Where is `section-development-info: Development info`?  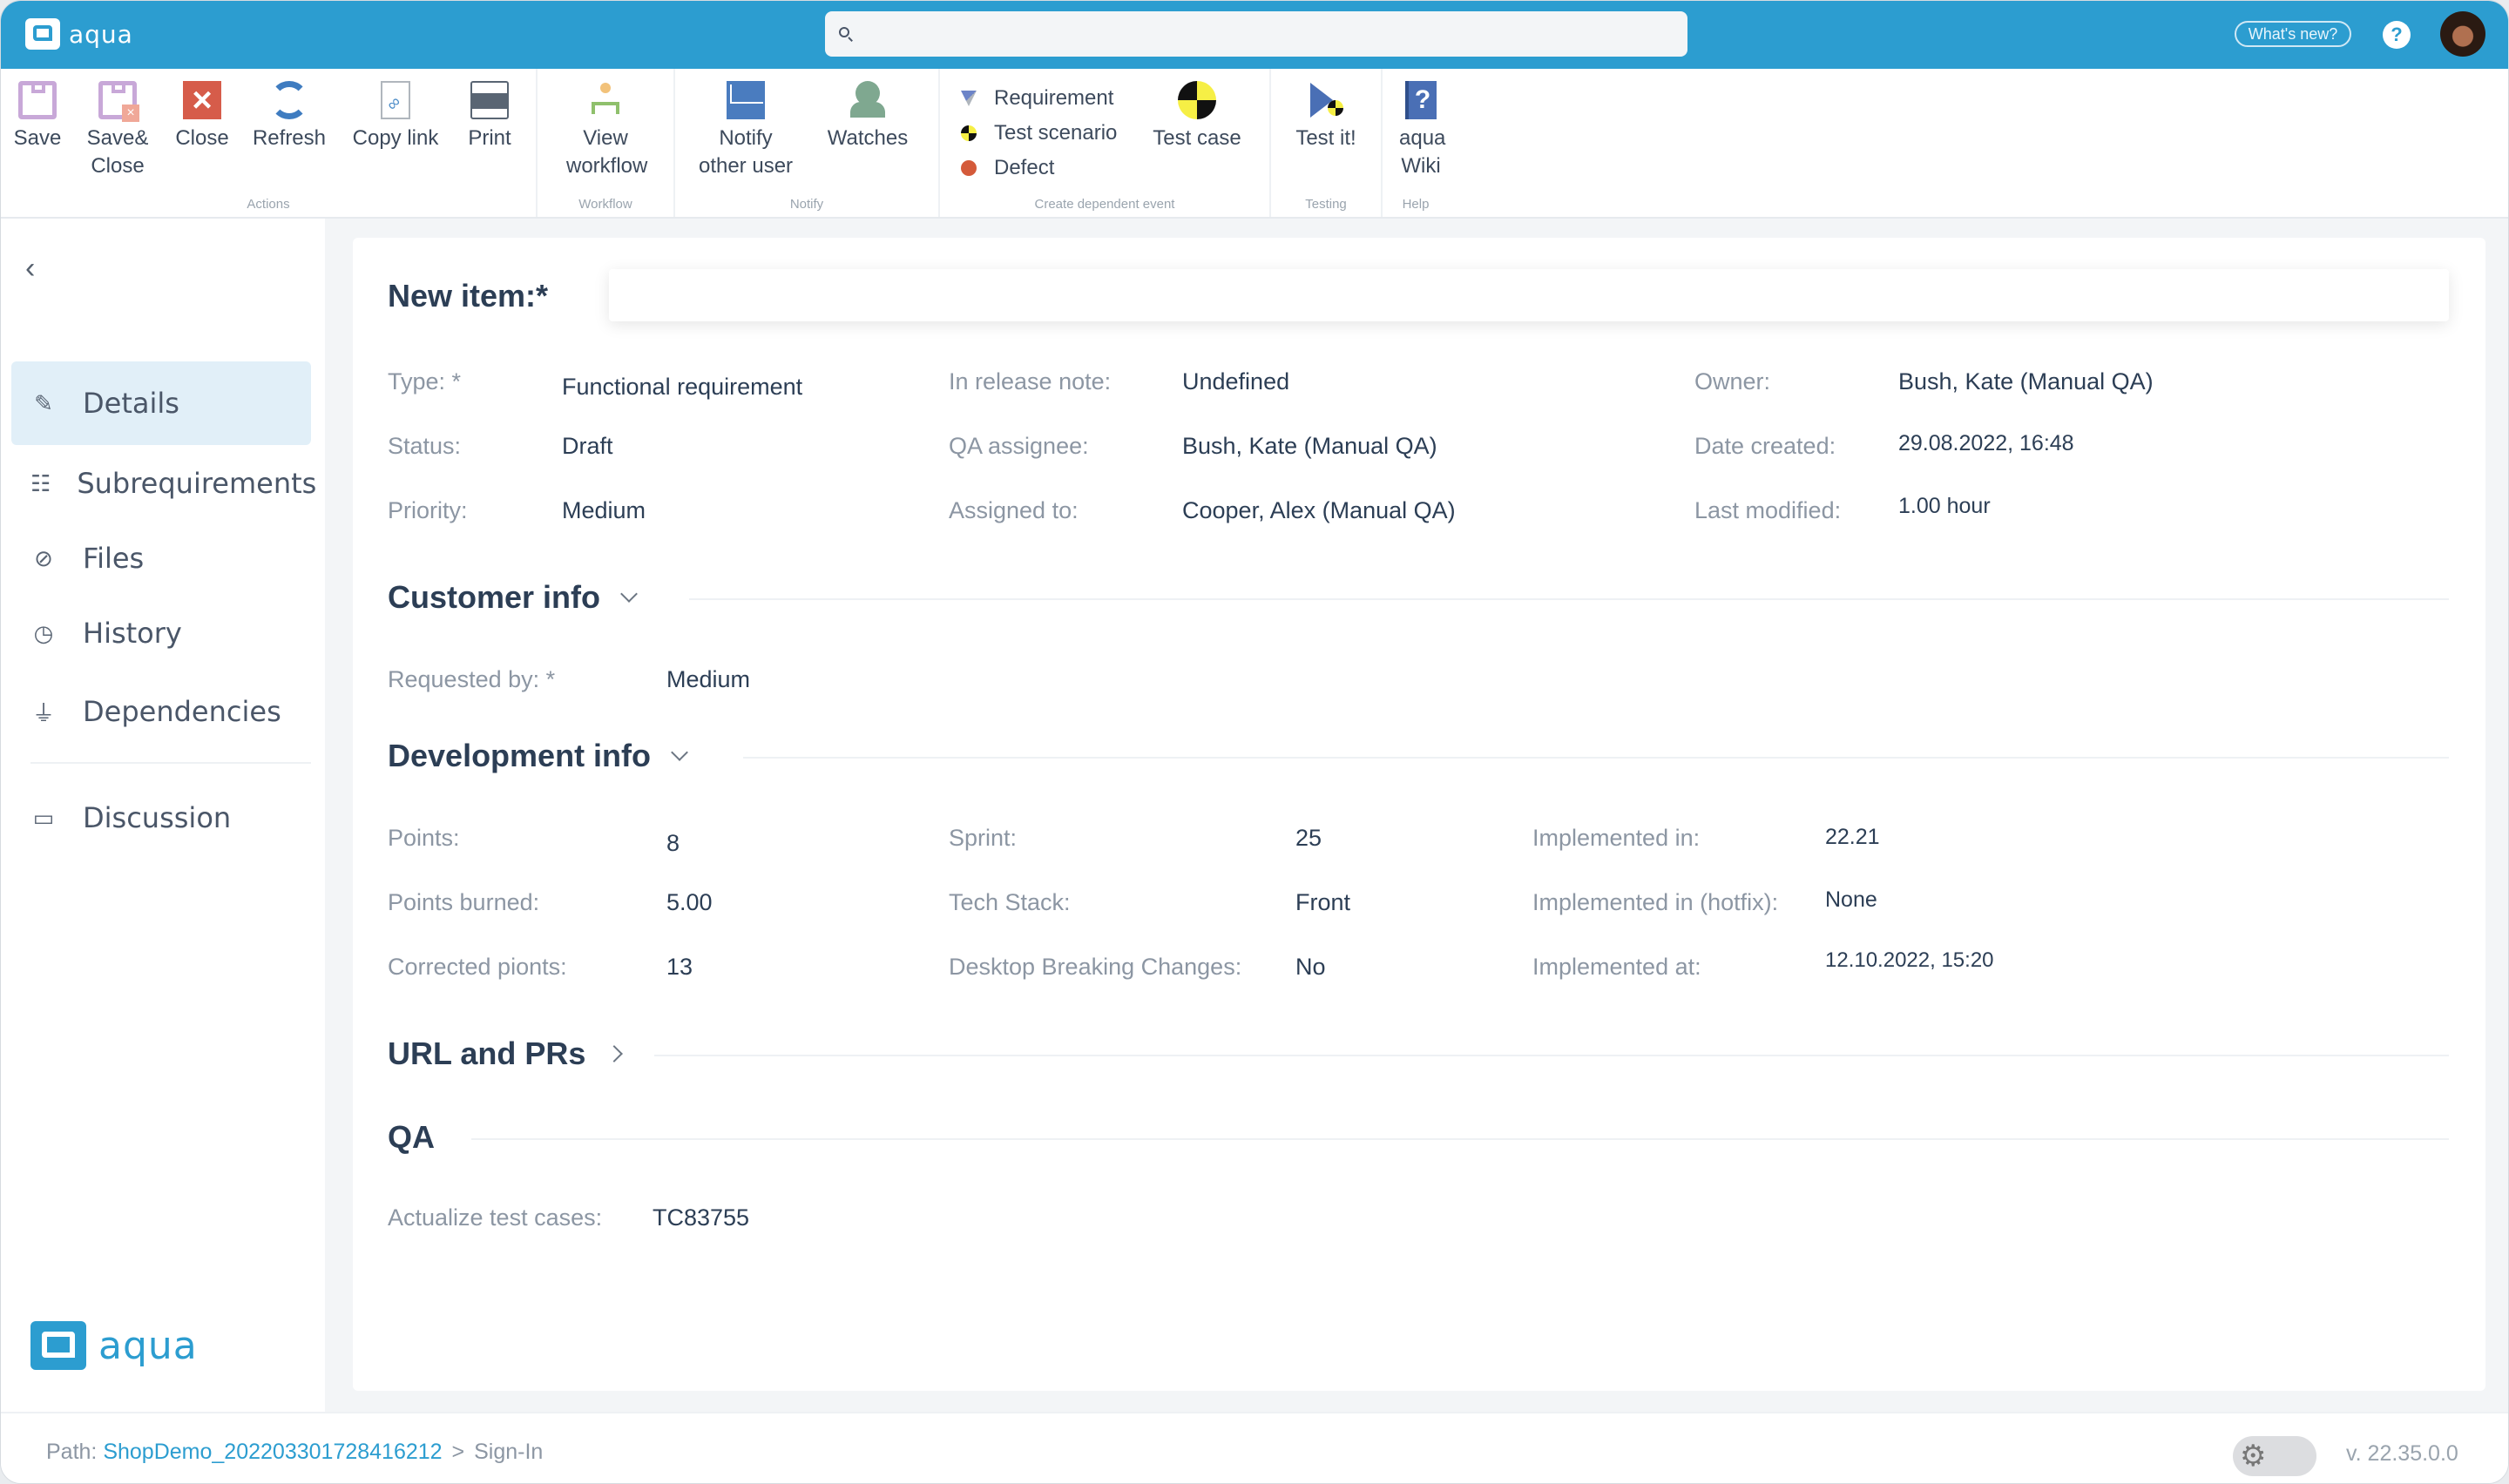 section-development-info: Development info is located at coordinates (538, 756).